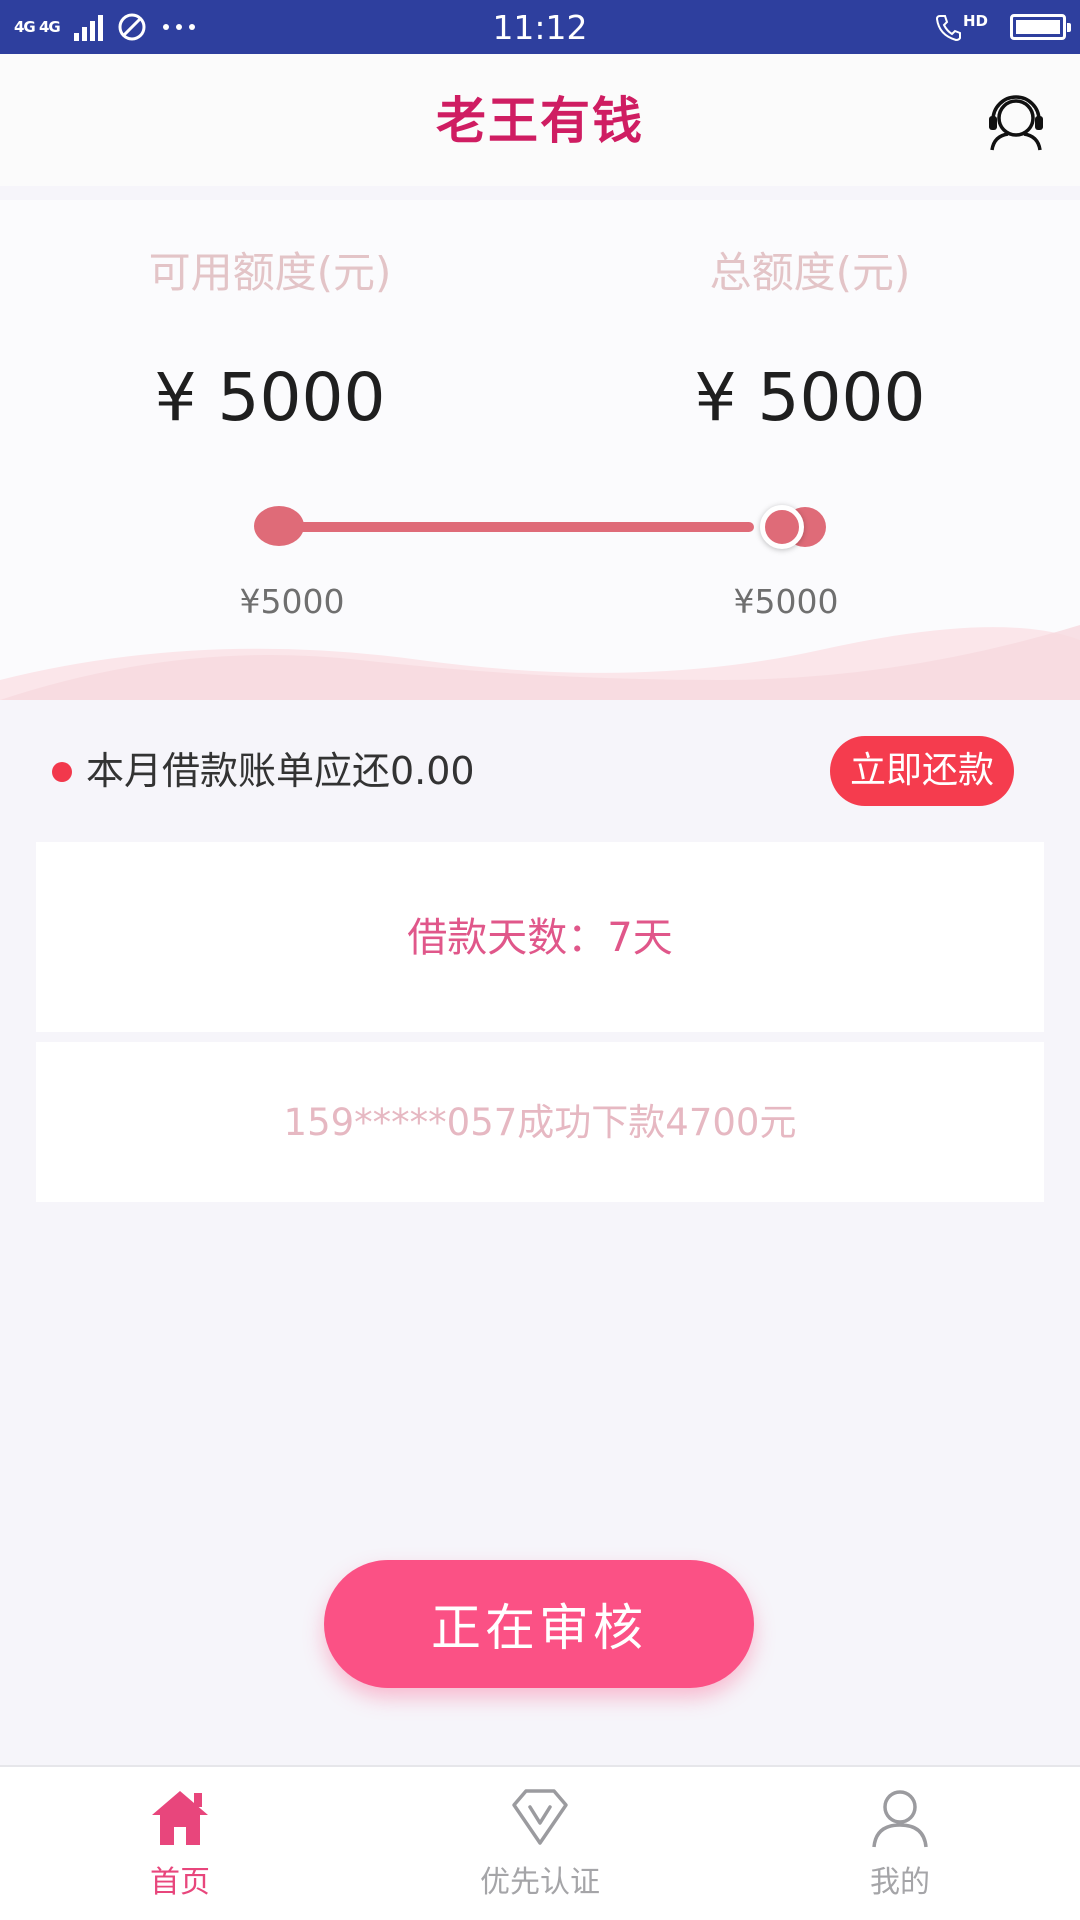  I want to click on loan-days-text: 借款天数：7天, so click(540, 938).